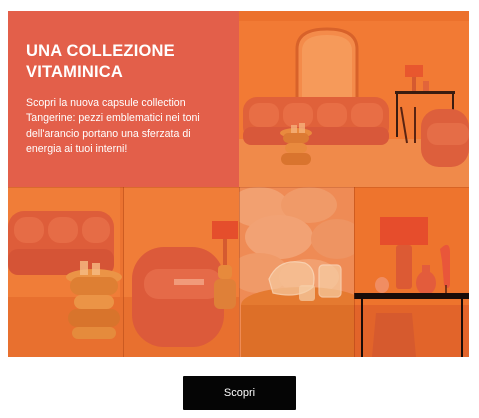 The width and height of the screenshot is (479, 418). Describe the element at coordinates (75, 72) in the screenshot. I see `promo-title-line2: VITAMINICA` at that location.